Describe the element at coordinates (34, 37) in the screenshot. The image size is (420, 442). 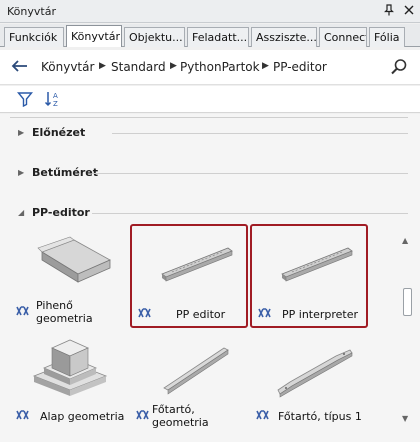
I see `tab-funkciok: Funkciók` at that location.